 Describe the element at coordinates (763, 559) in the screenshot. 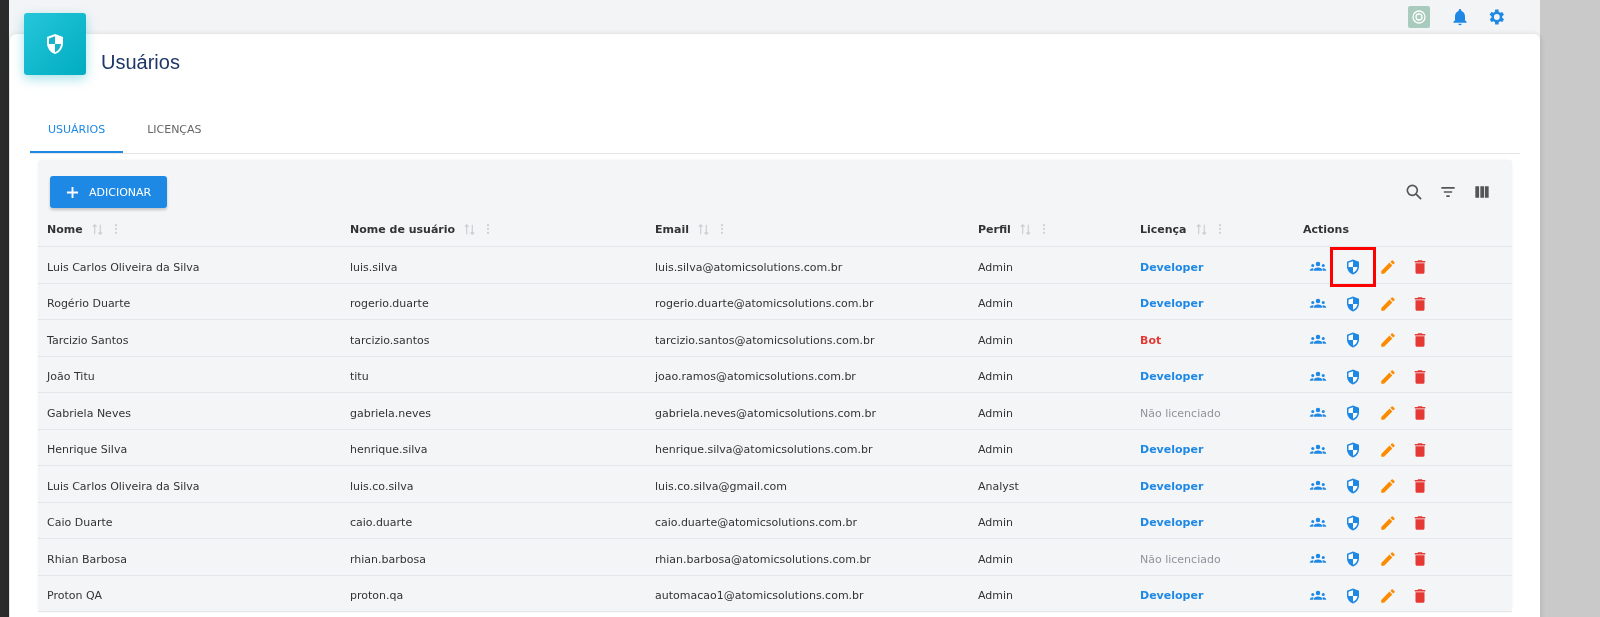

I see `table-cell: rhian.barbosa@atomicsolutions.com.br` at that location.